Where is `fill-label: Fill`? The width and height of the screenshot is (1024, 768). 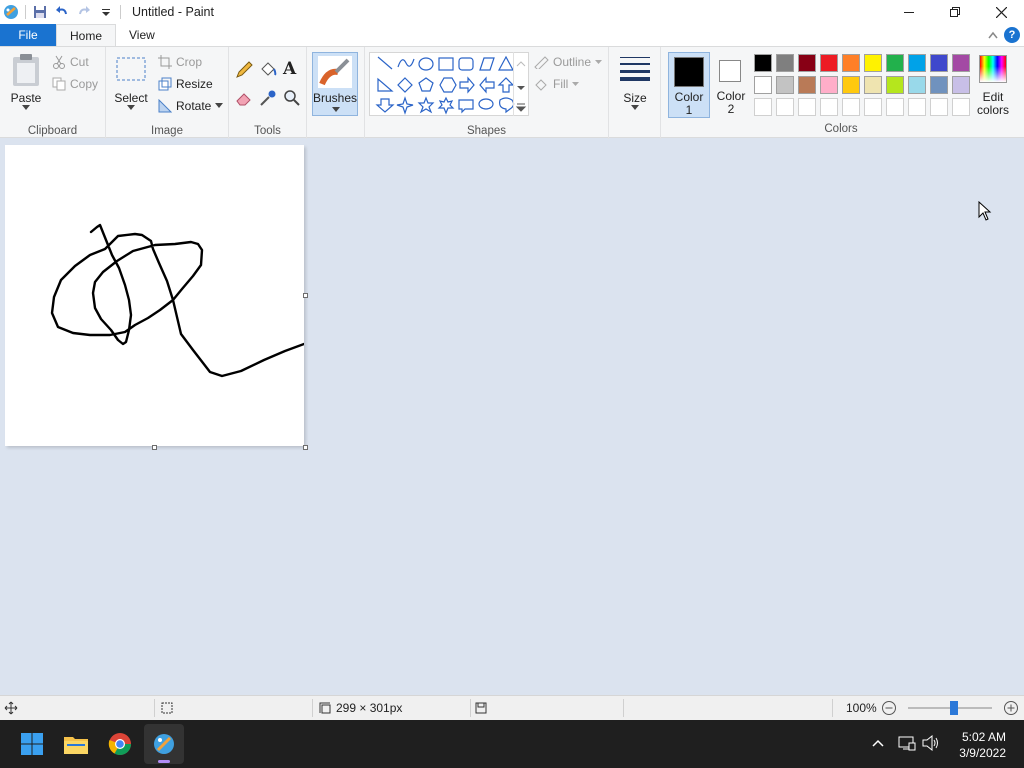 fill-label: Fill is located at coordinates (561, 84).